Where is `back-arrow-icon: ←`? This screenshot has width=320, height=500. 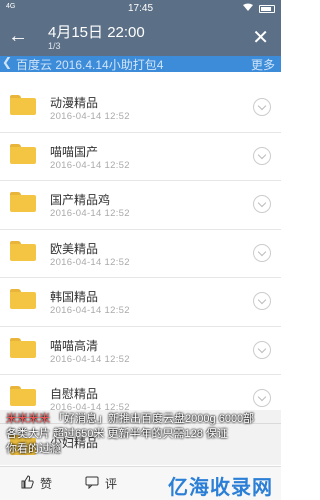
back-arrow-icon: ← is located at coordinates (18, 36).